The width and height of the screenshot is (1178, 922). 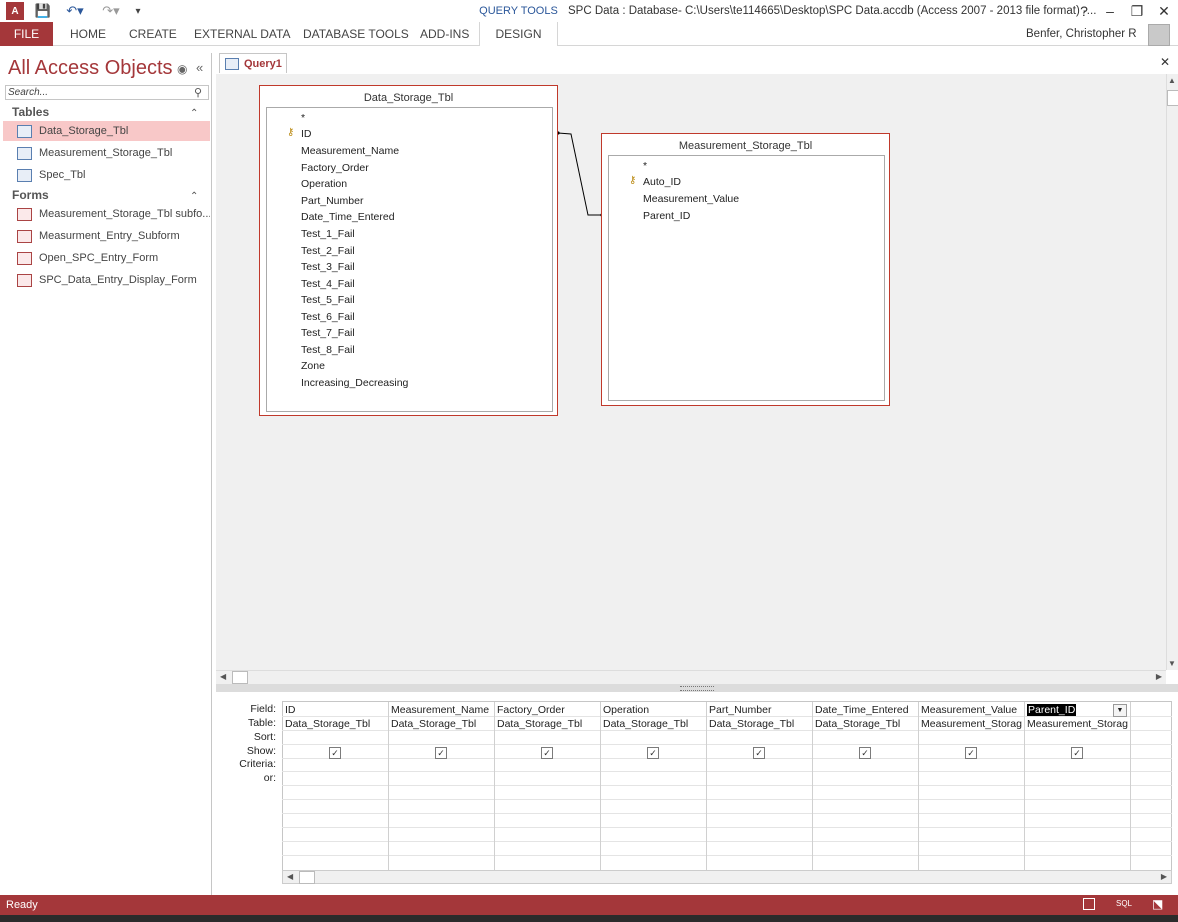 What do you see at coordinates (306, 134) in the screenshot?
I see `field-item: ID` at bounding box center [306, 134].